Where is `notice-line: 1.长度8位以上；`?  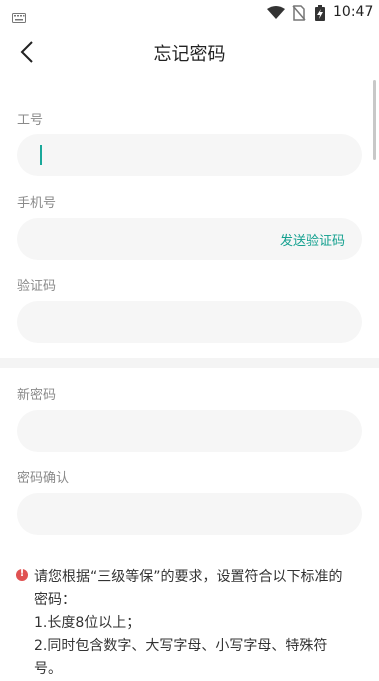 notice-line: 1.长度8位以上； is located at coordinates (87, 623).